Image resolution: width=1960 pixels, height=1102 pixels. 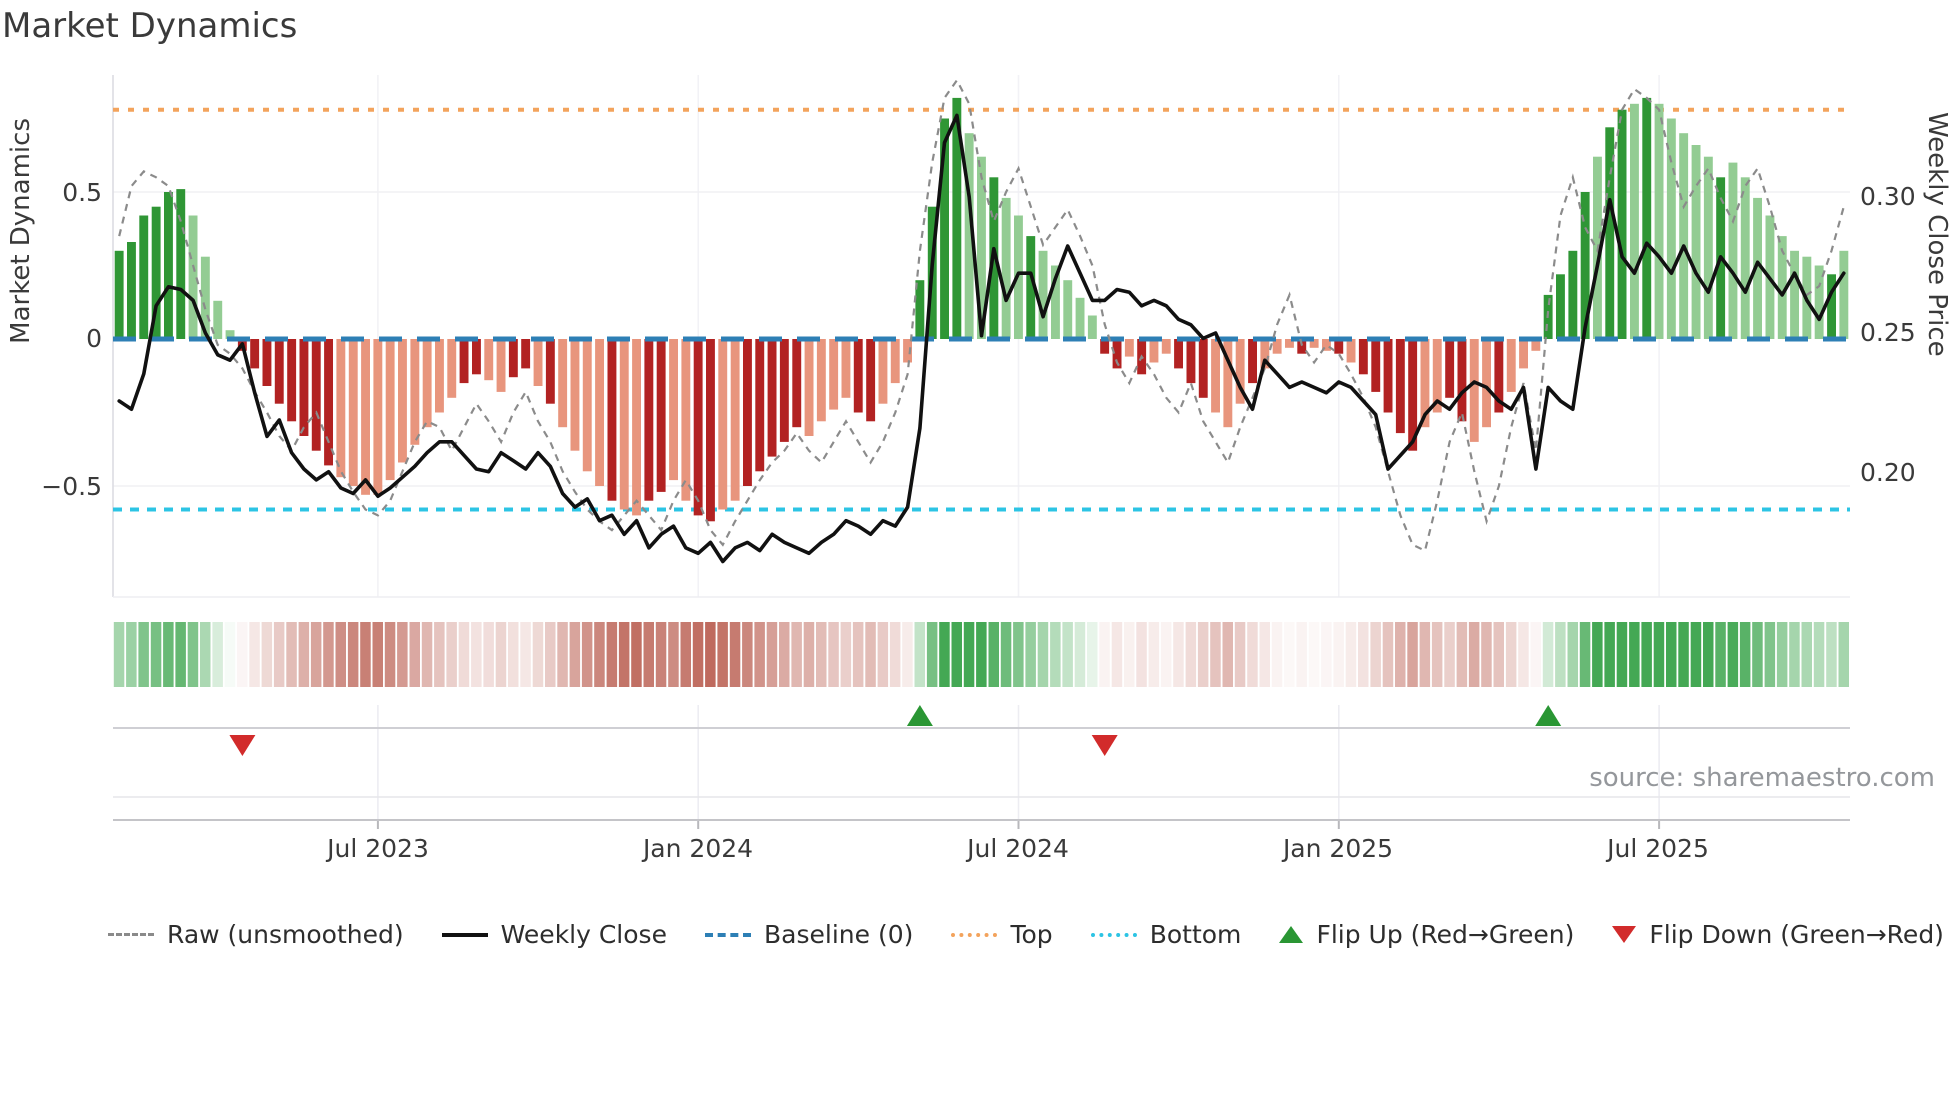 I want to click on weekly-close-line-swatch-icon, so click(x=464, y=934).